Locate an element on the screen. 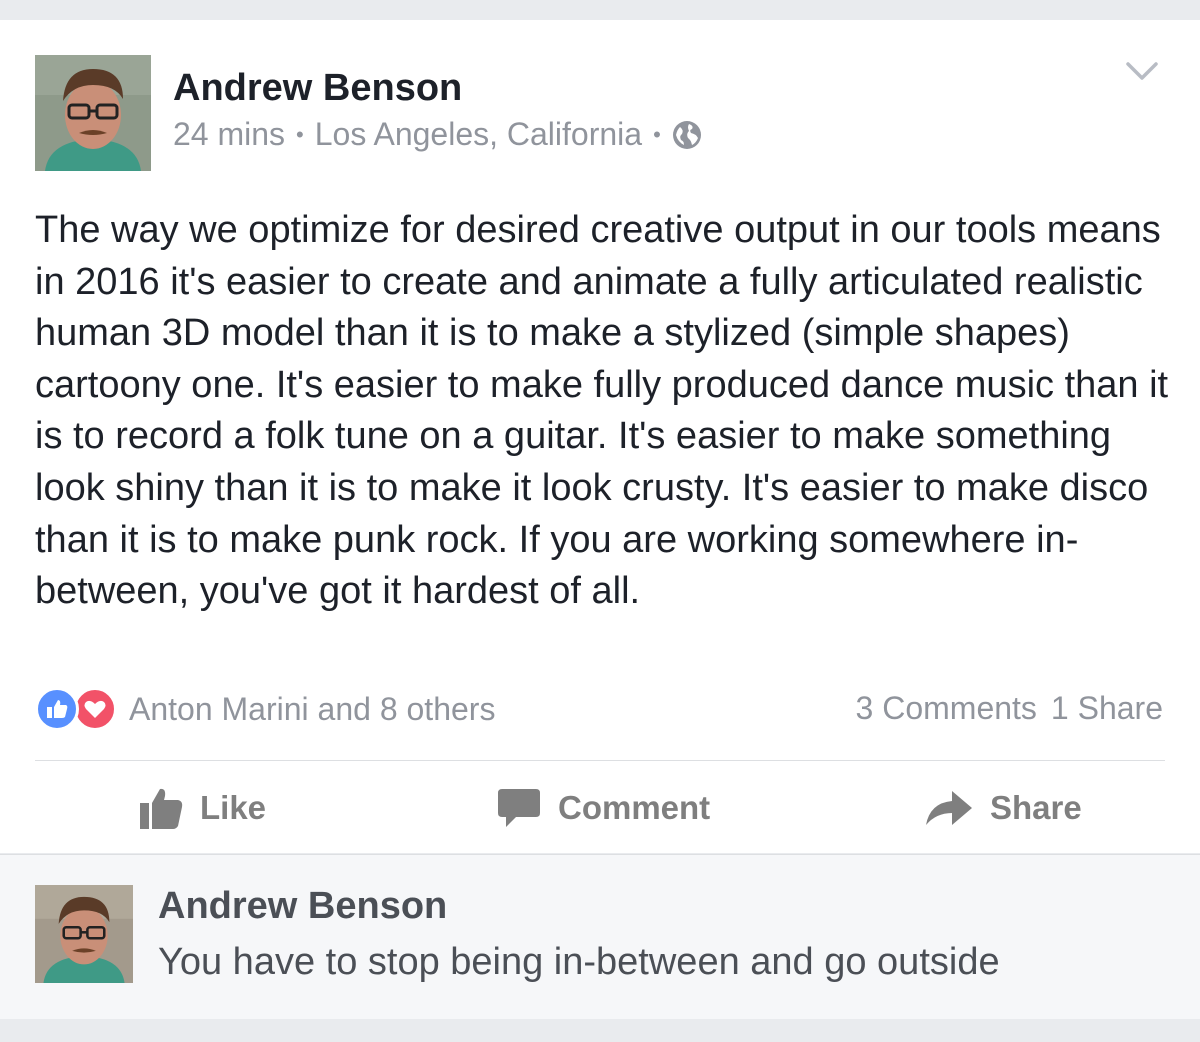  shares-count: 1 Share is located at coordinates (1107, 708).